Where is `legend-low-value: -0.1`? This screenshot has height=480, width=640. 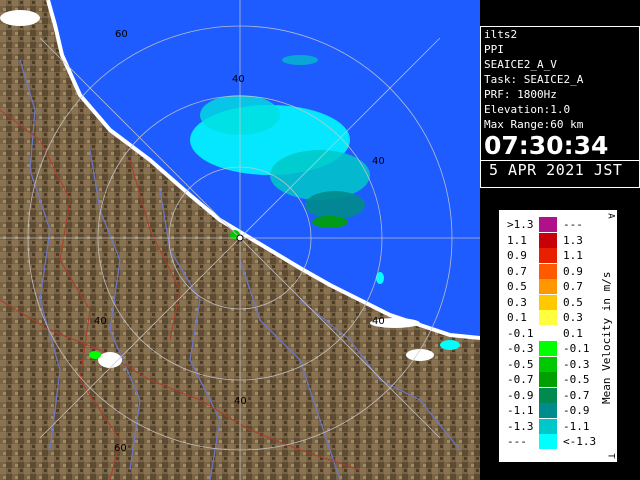
legend-low-value: -0.1 is located at coordinates (520, 333).